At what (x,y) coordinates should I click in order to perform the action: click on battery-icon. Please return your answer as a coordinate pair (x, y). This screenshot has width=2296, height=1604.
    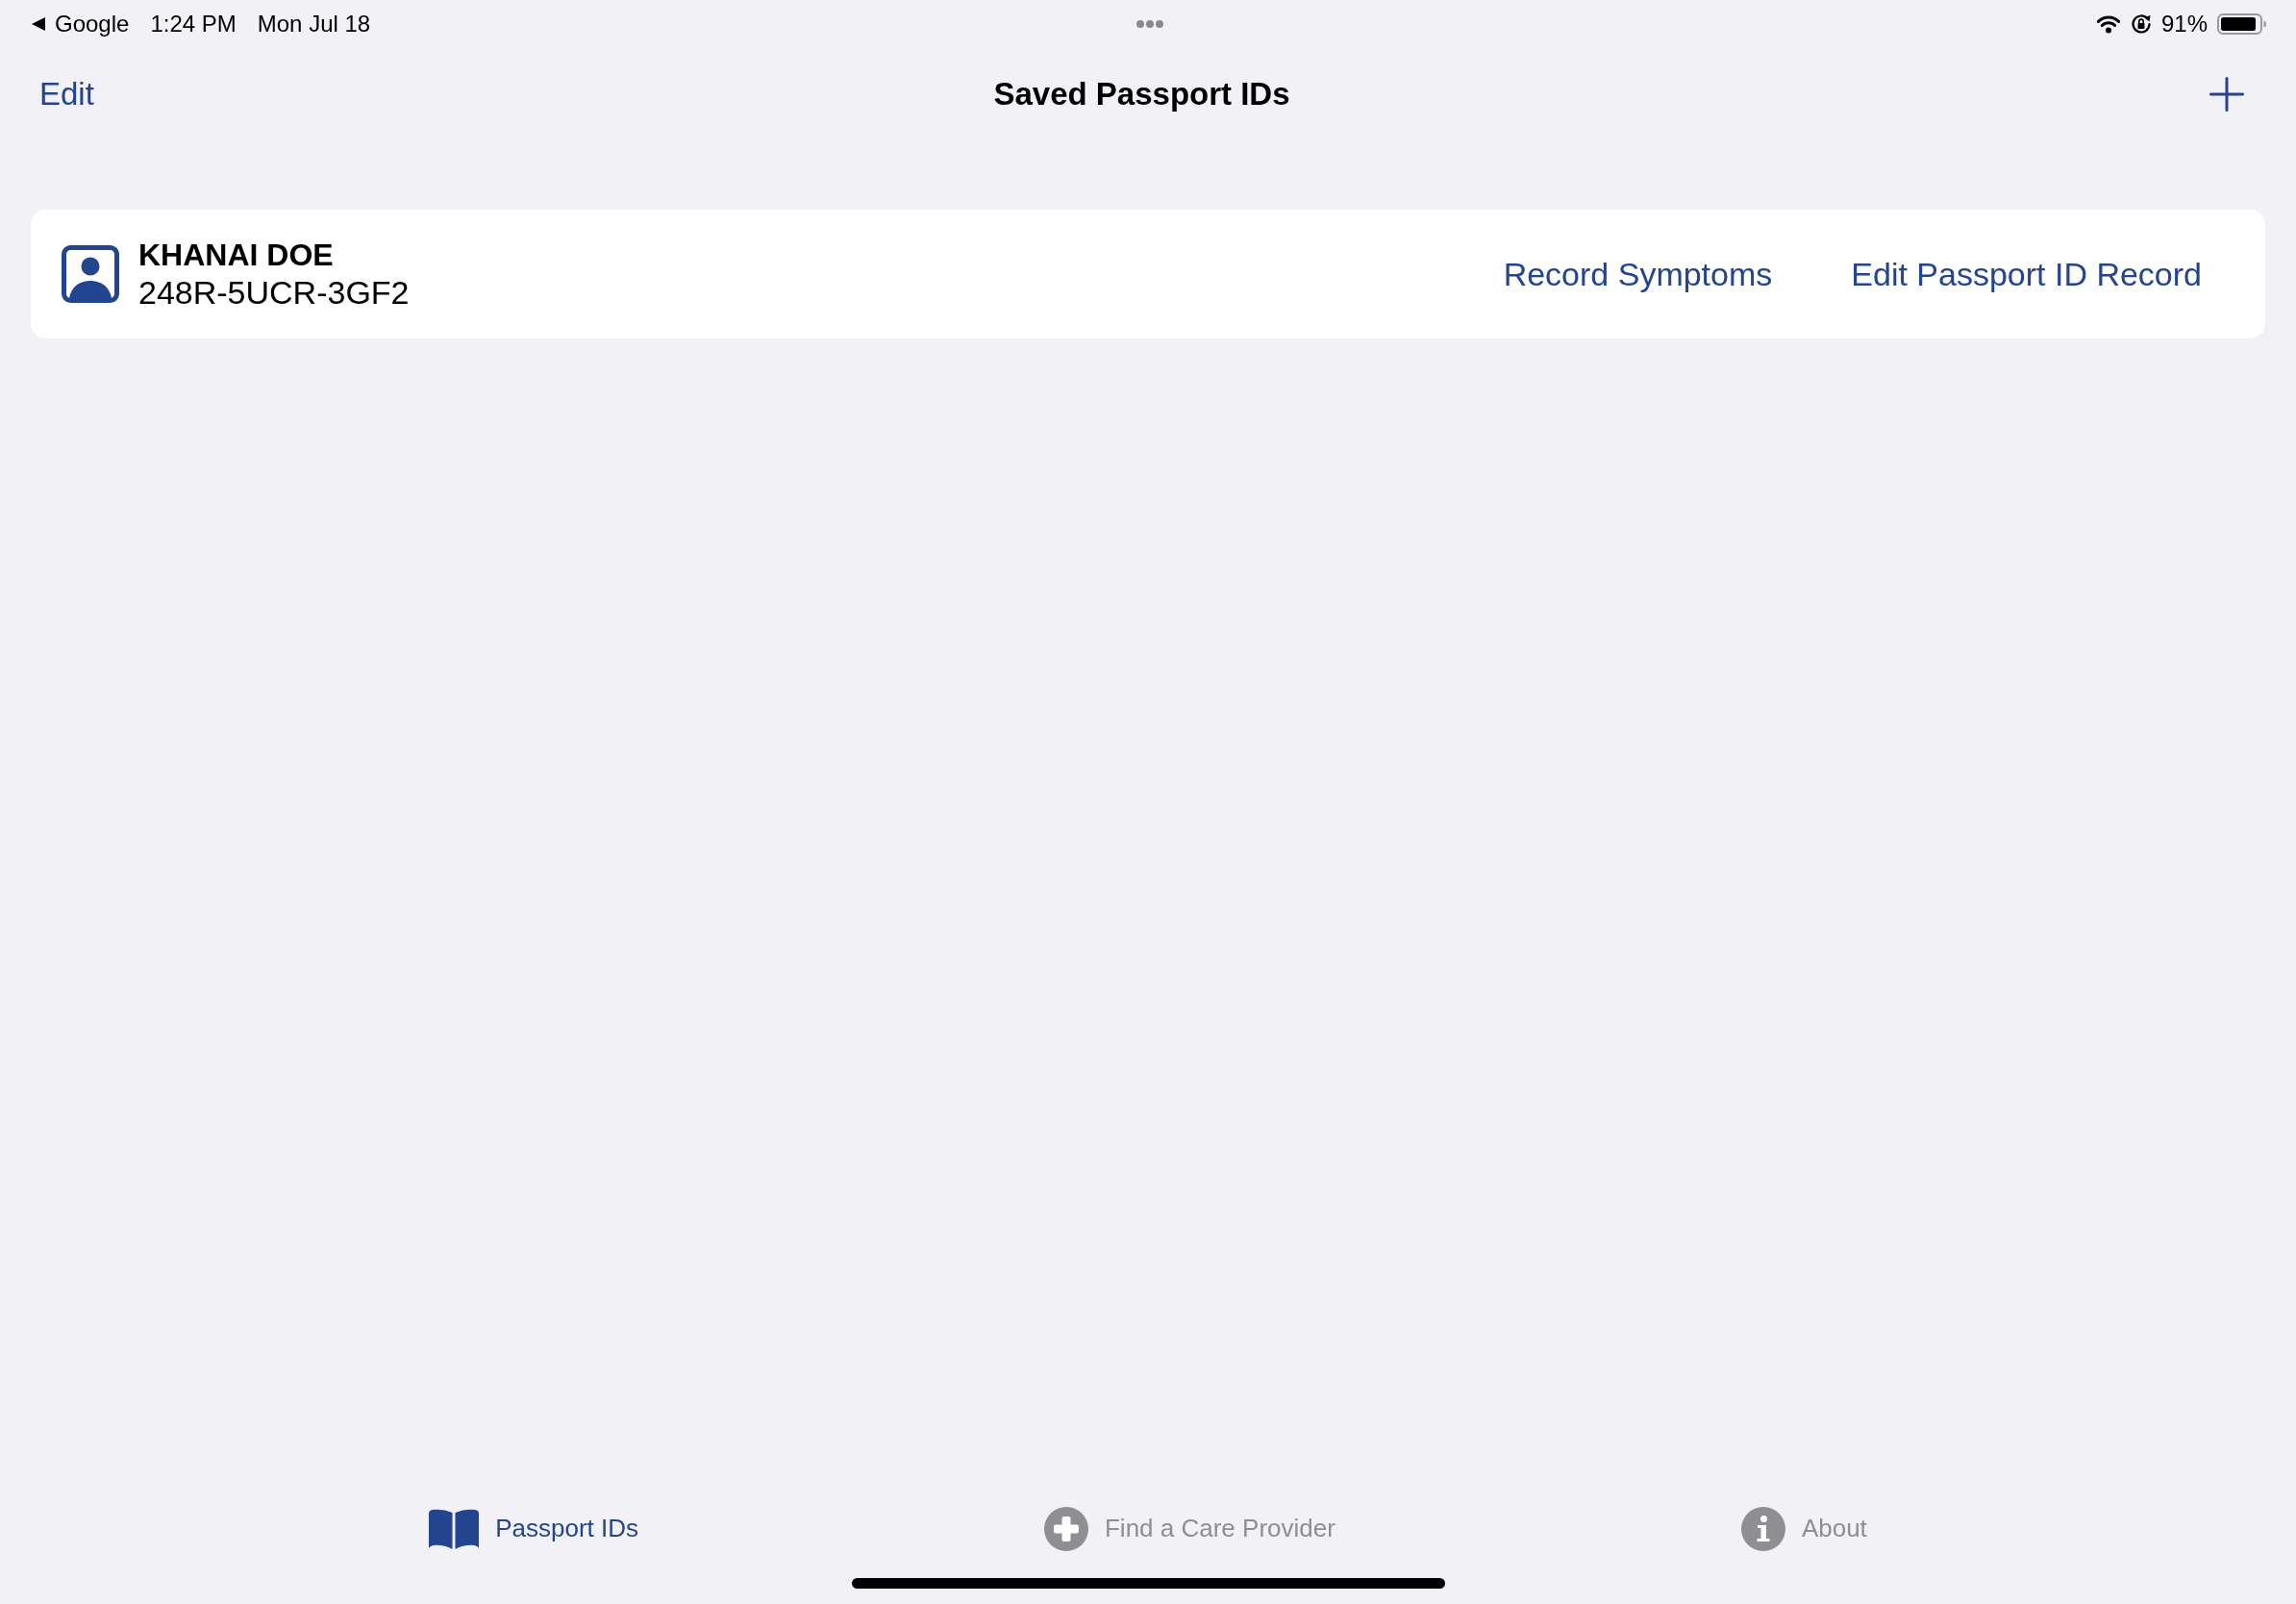
    Looking at the image, I should click on (2242, 24).